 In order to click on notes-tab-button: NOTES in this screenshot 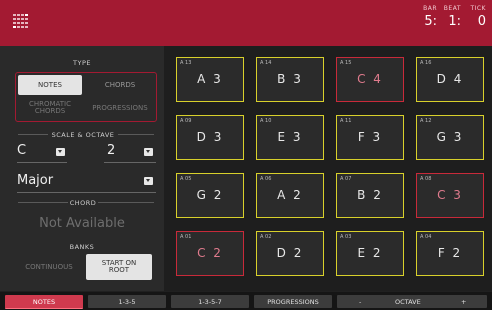, I will do `click(44, 302)`.